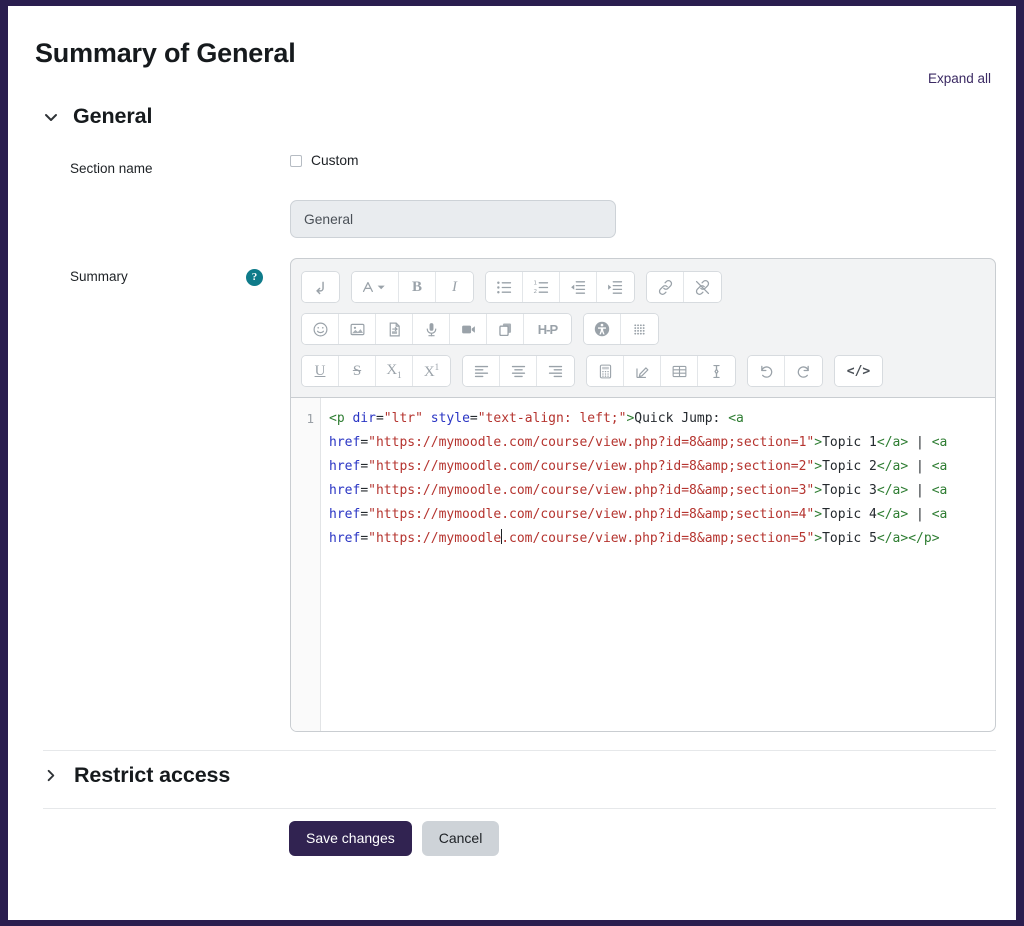 This screenshot has width=1024, height=926. Describe the element at coordinates (505, 329) in the screenshot. I see `manage-files-icon` at that location.